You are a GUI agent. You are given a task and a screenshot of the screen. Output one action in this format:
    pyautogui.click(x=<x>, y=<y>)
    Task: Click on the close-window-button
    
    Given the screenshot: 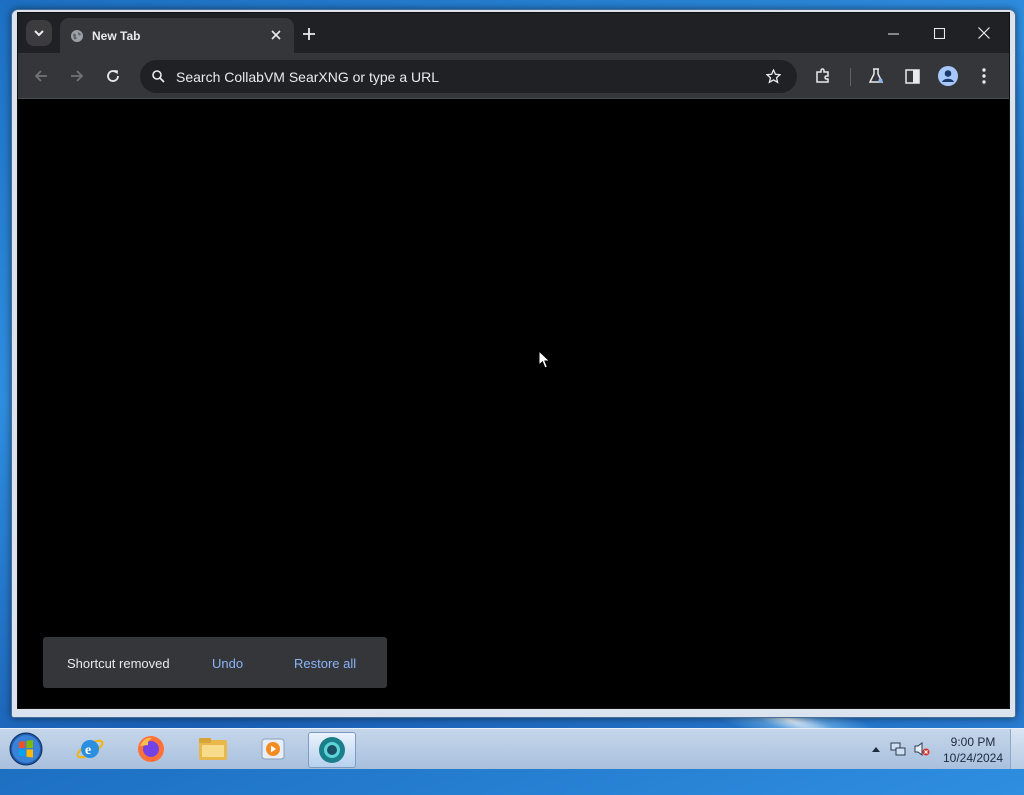 What is the action you would take?
    pyautogui.click(x=984, y=33)
    